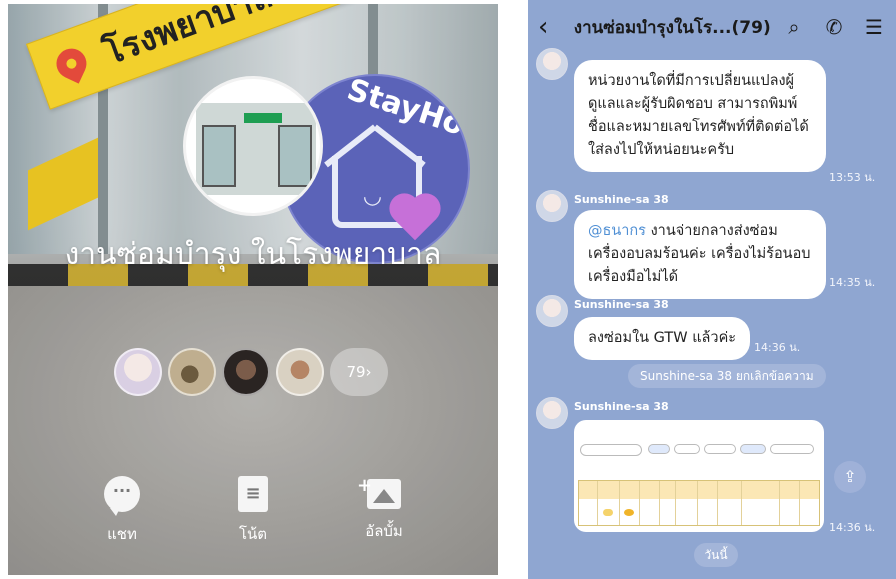  I want to click on back-button: ‹, so click(552, 27).